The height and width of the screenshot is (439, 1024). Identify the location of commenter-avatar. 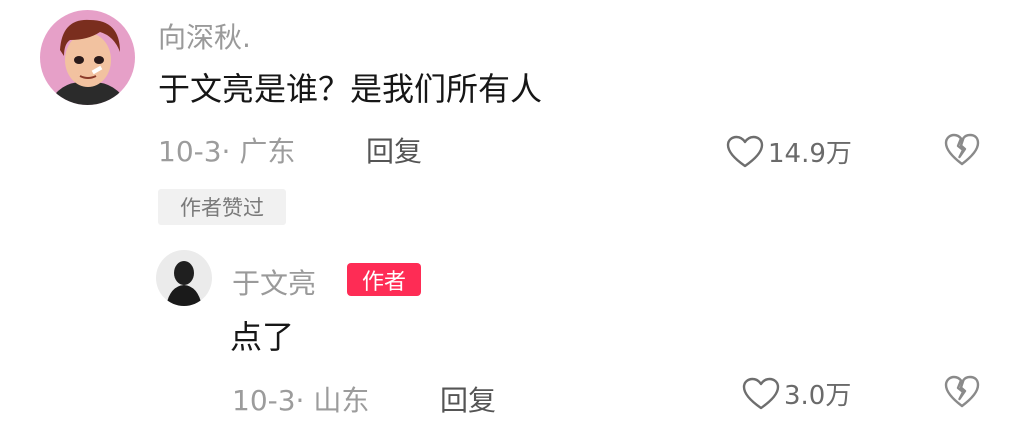
(87, 57).